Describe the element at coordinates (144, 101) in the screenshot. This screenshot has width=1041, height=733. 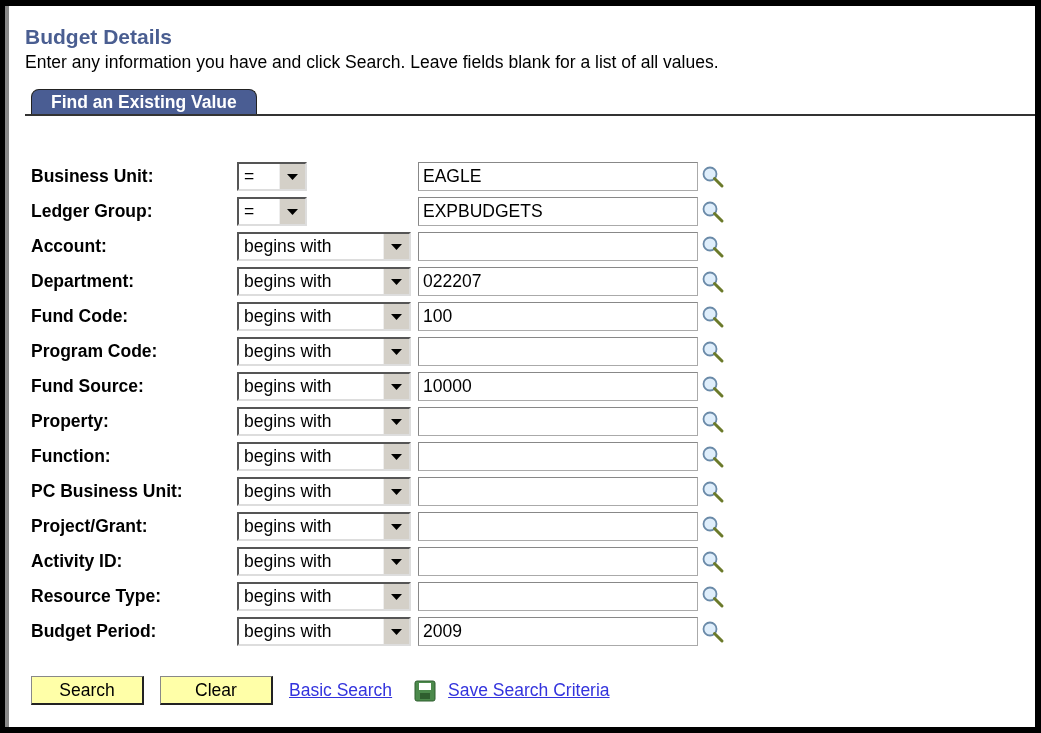
I see `tab: Find an Existing Value` at that location.